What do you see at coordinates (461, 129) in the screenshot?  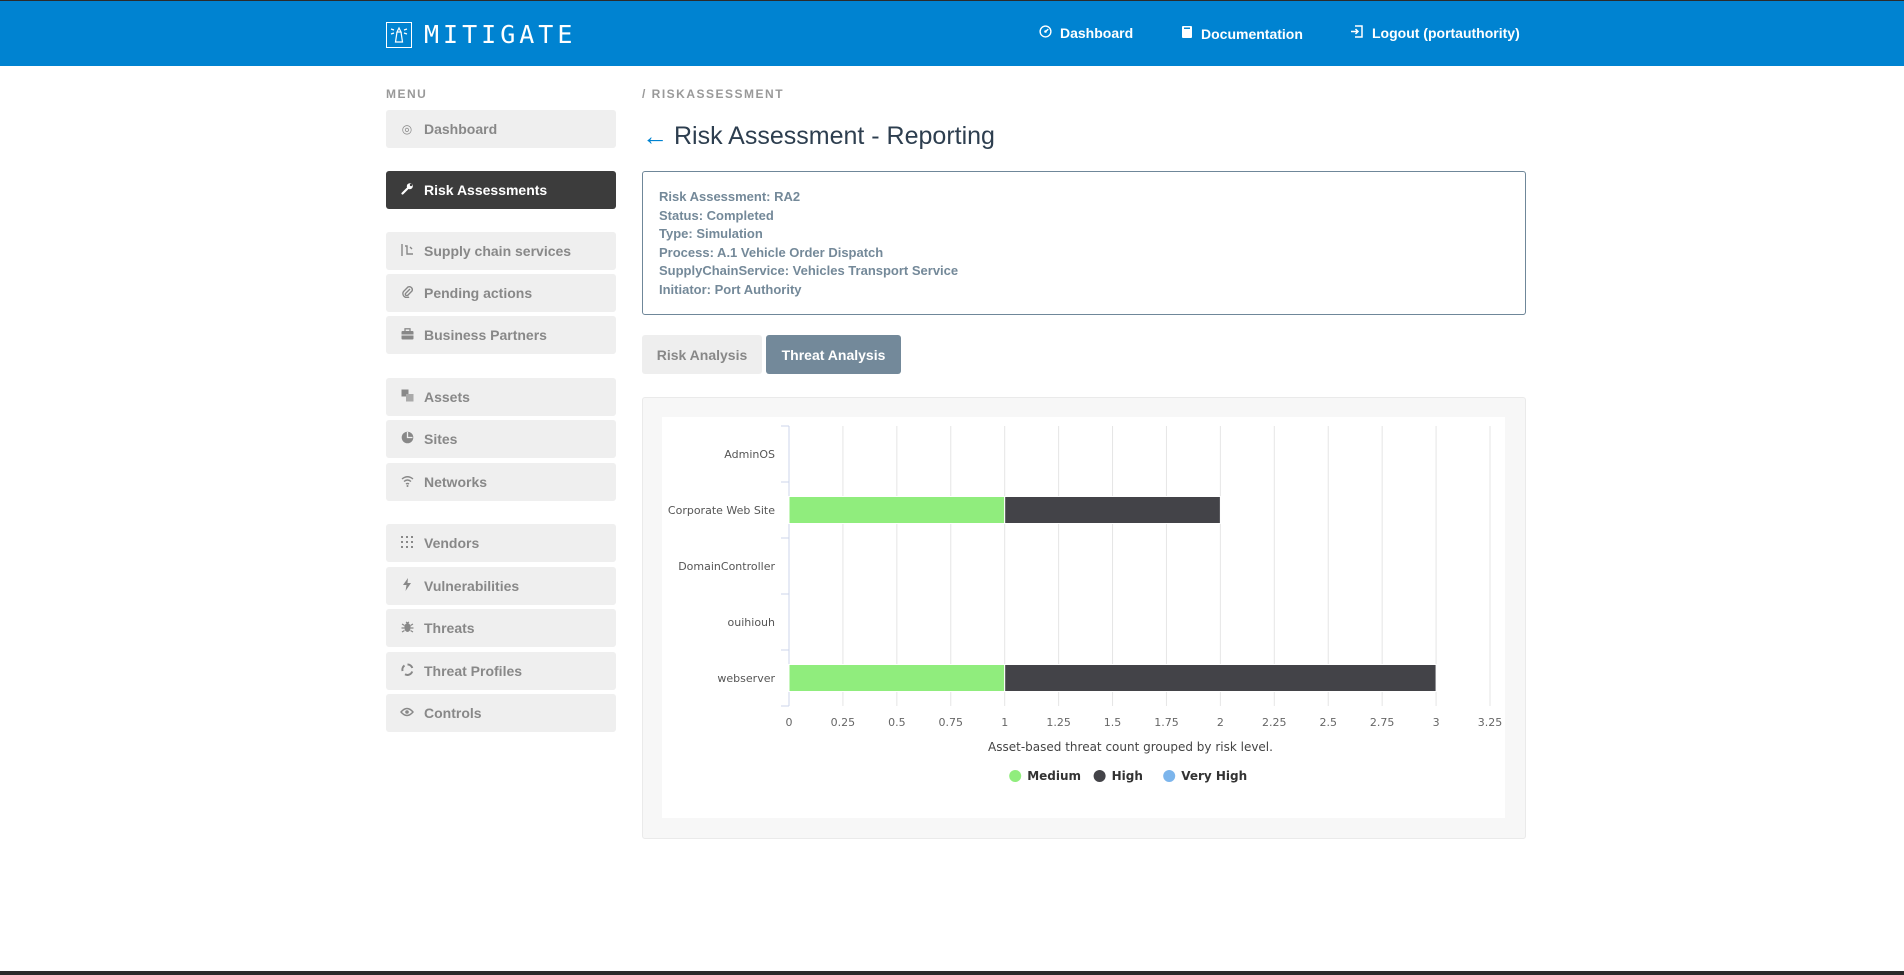 I see `sidebar-item-label: Dashboard` at bounding box center [461, 129].